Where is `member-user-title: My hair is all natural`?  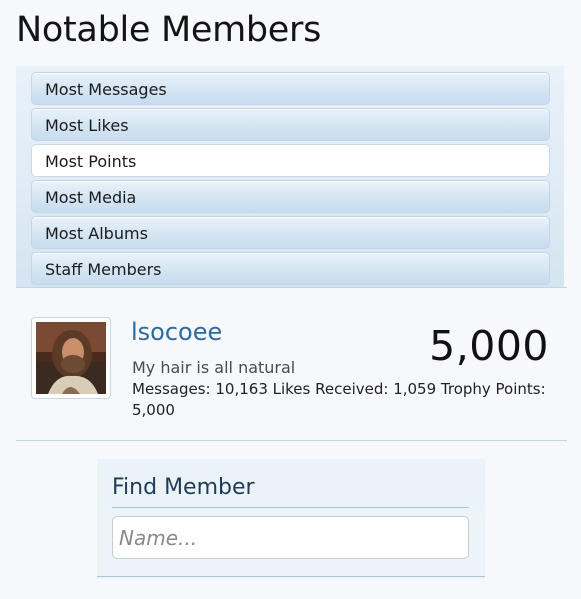
member-user-title: My hair is all natural is located at coordinates (214, 367).